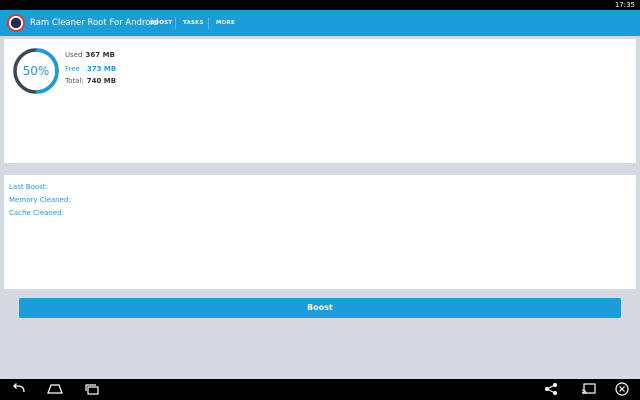 This screenshot has width=640, height=400. What do you see at coordinates (320, 5) in the screenshot?
I see `status-bar: 17:35` at bounding box center [320, 5].